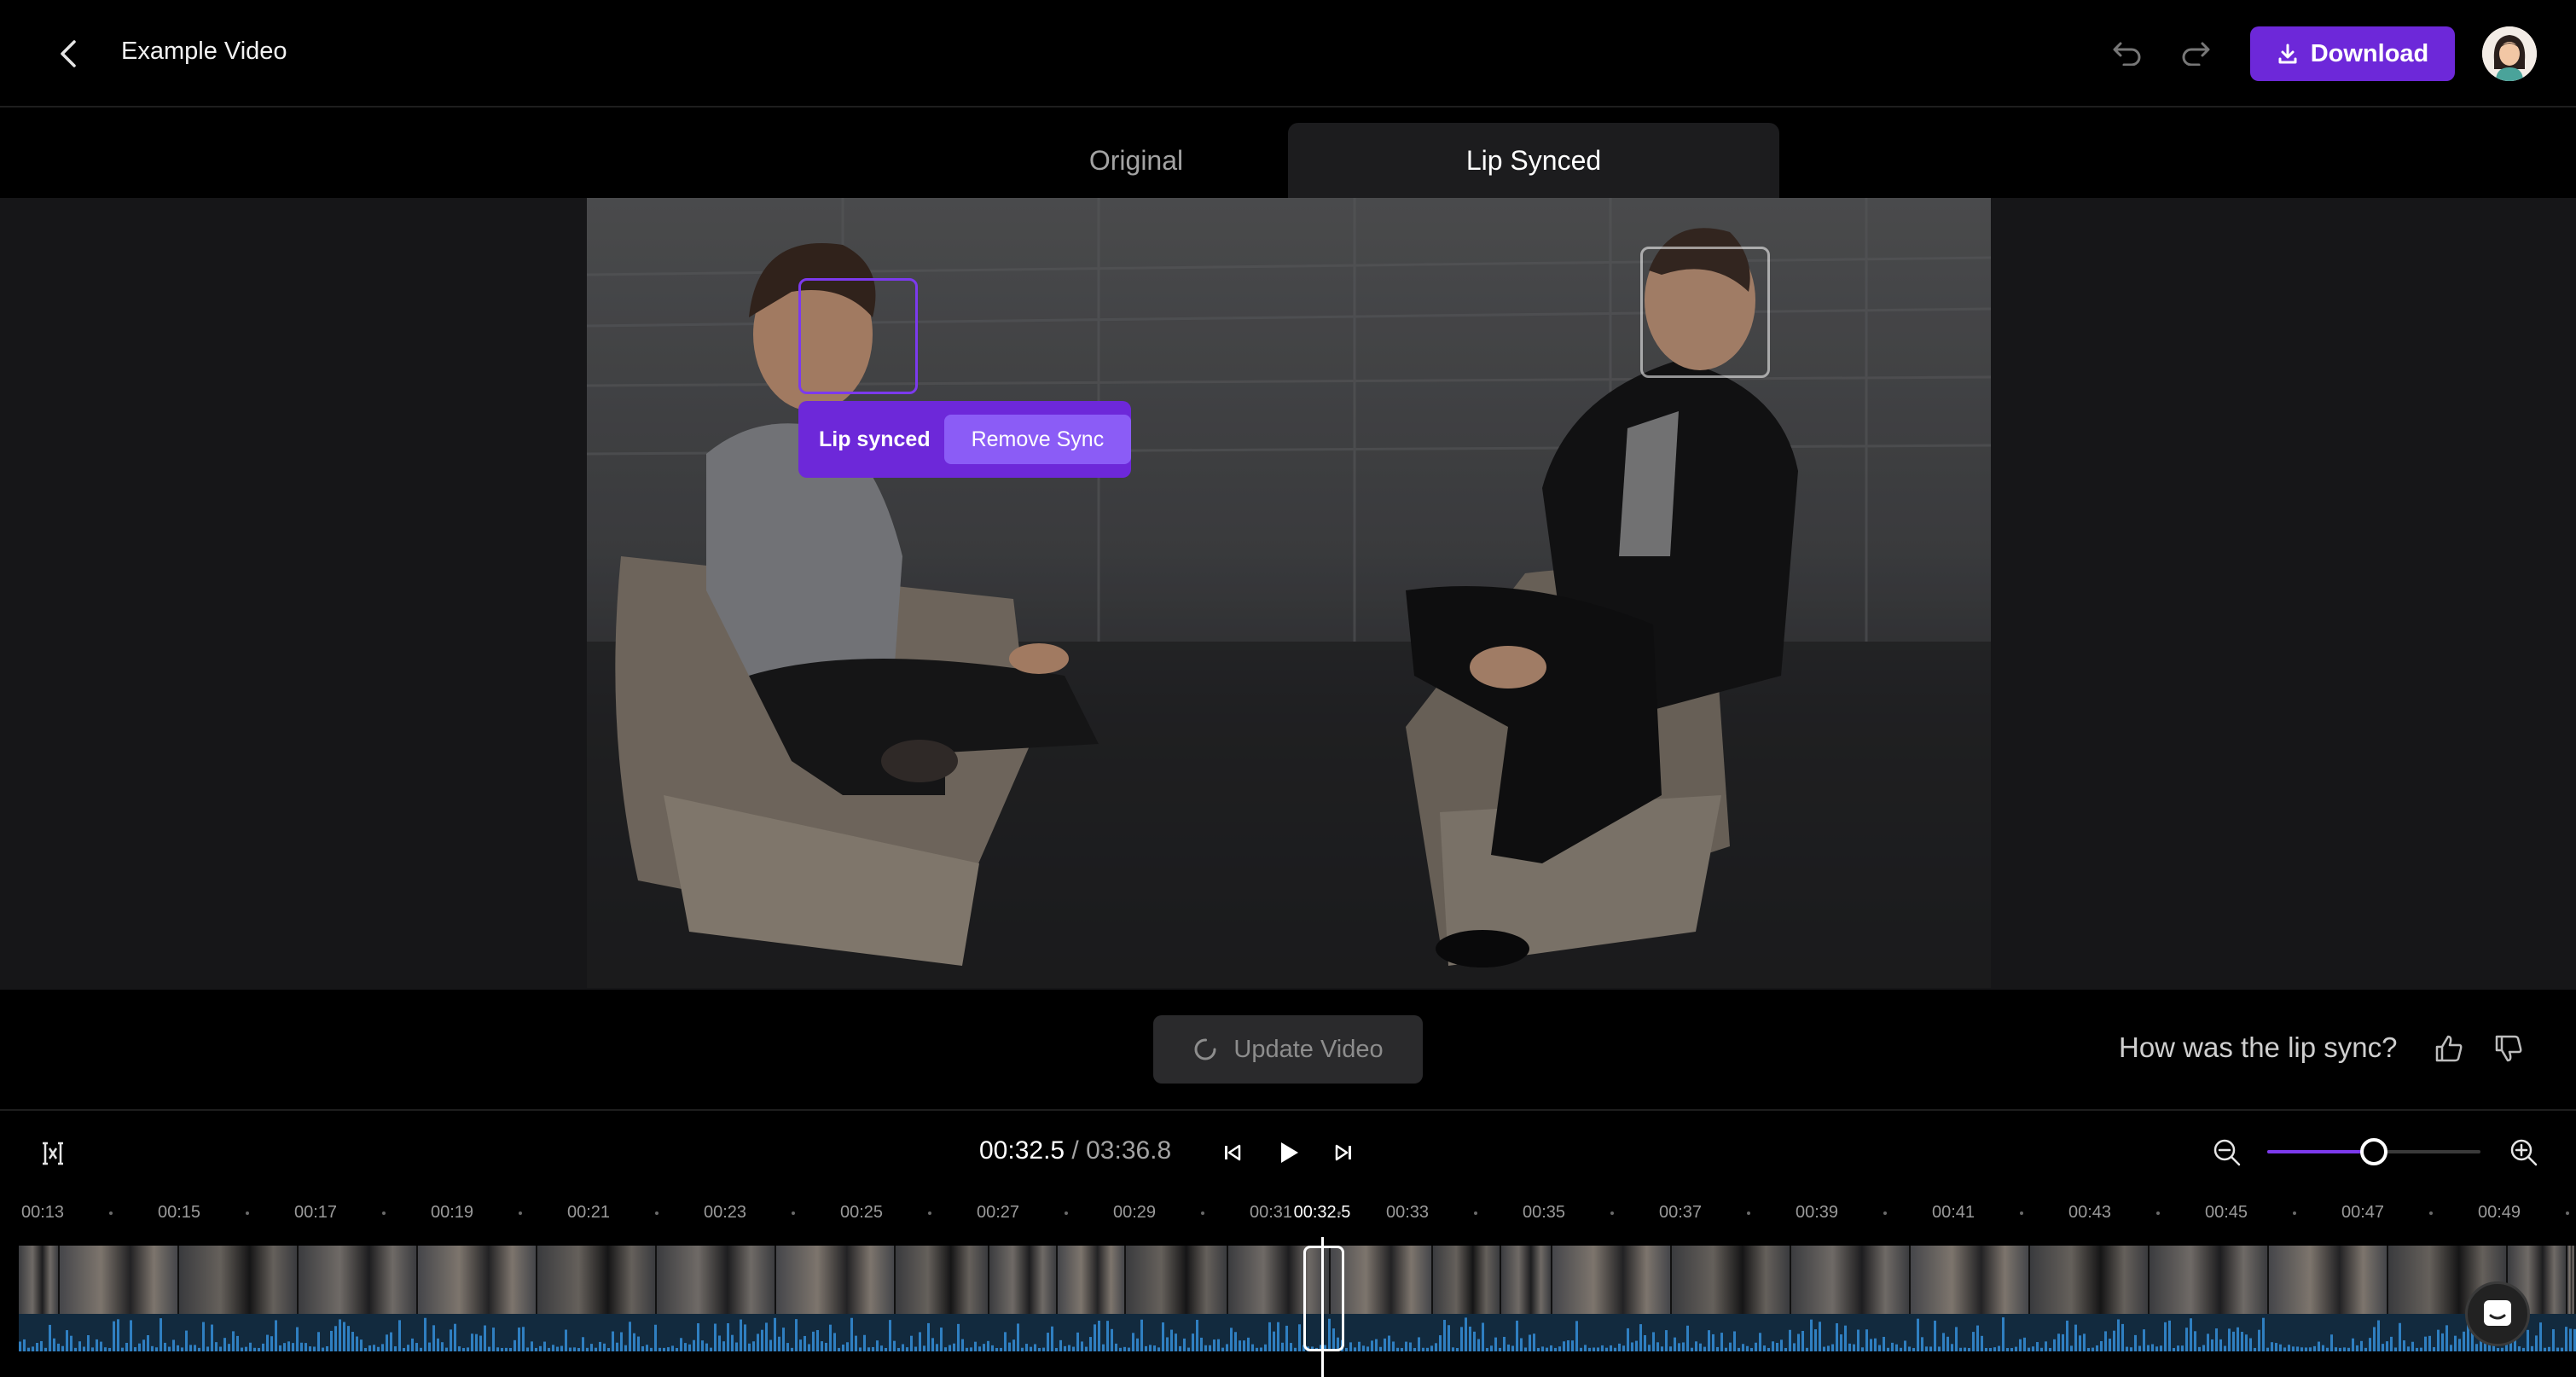  What do you see at coordinates (68, 53) in the screenshot?
I see `back-button` at bounding box center [68, 53].